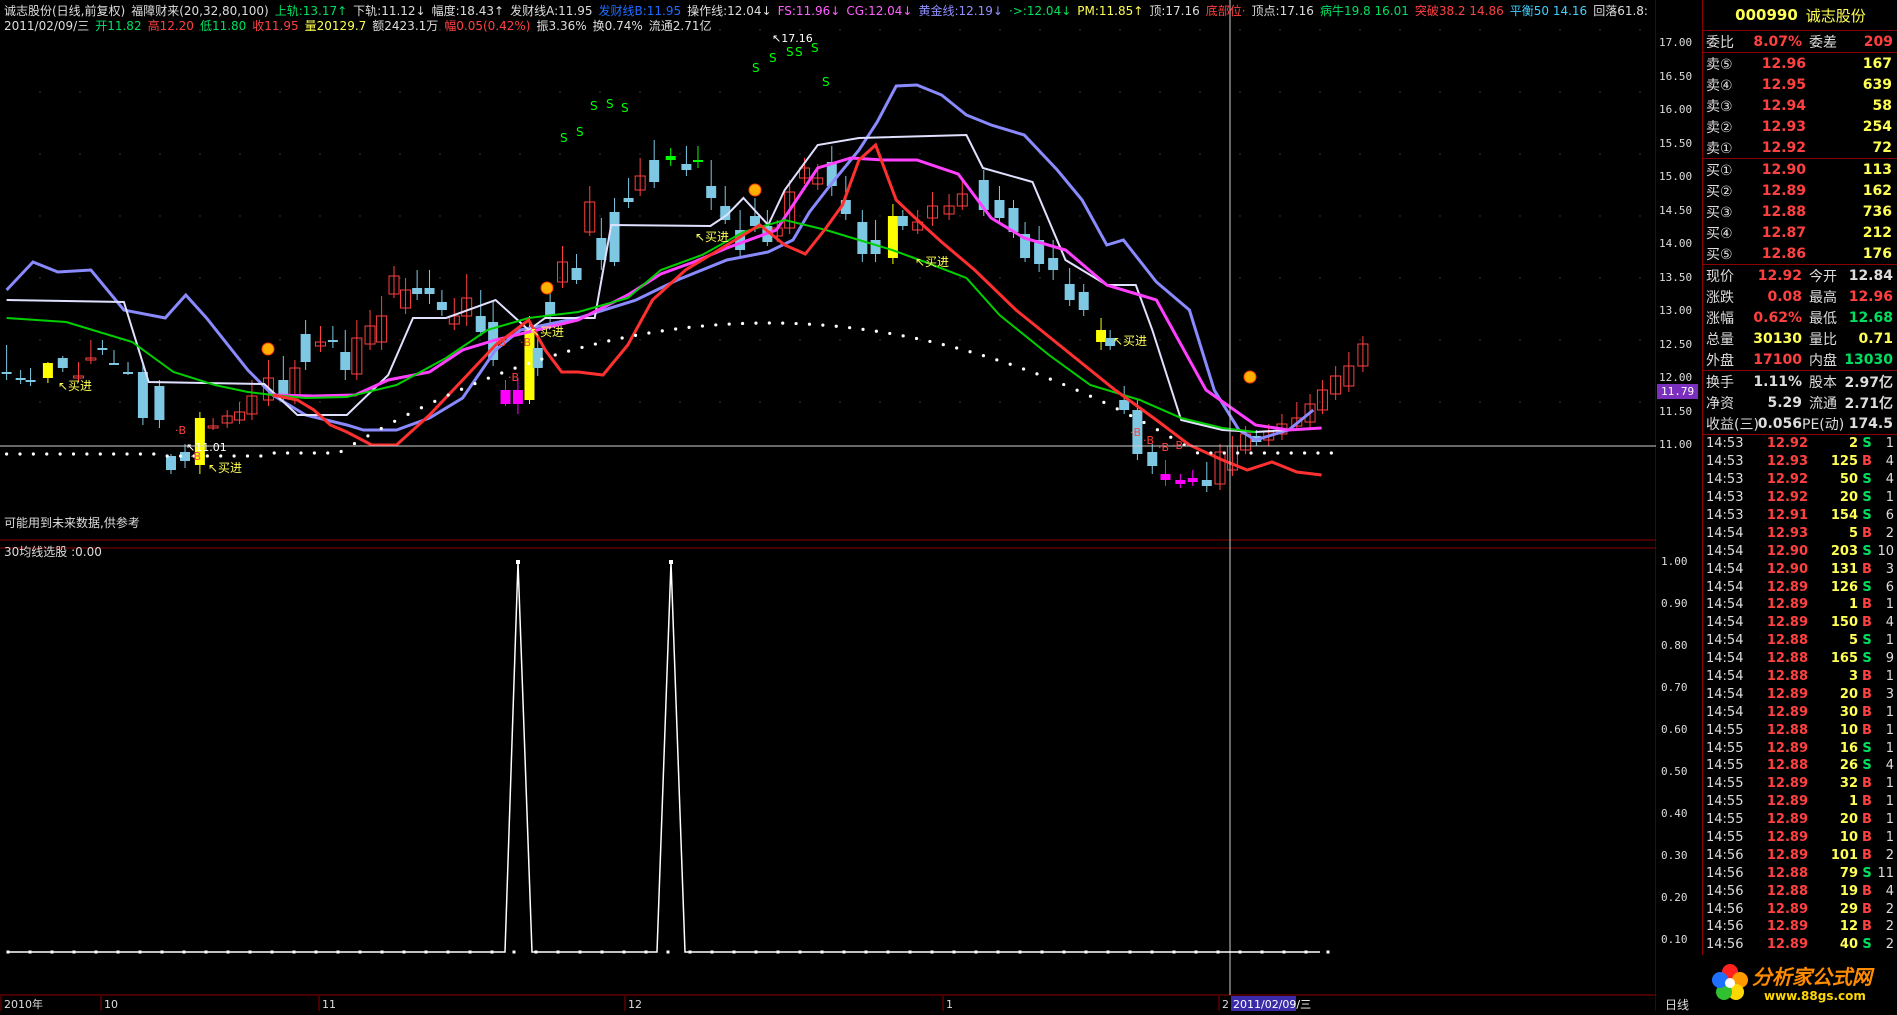 This screenshot has height=1015, width=1897. I want to click on tick-row: 14:55 12.88 10 B 1, so click(1800, 730).